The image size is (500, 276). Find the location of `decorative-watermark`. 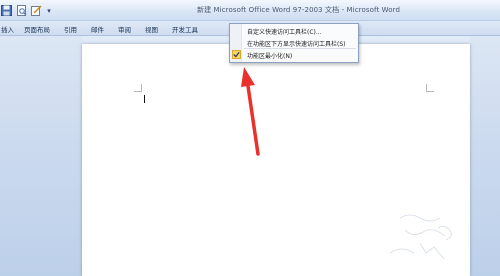

decorative-watermark is located at coordinates (415, 237).